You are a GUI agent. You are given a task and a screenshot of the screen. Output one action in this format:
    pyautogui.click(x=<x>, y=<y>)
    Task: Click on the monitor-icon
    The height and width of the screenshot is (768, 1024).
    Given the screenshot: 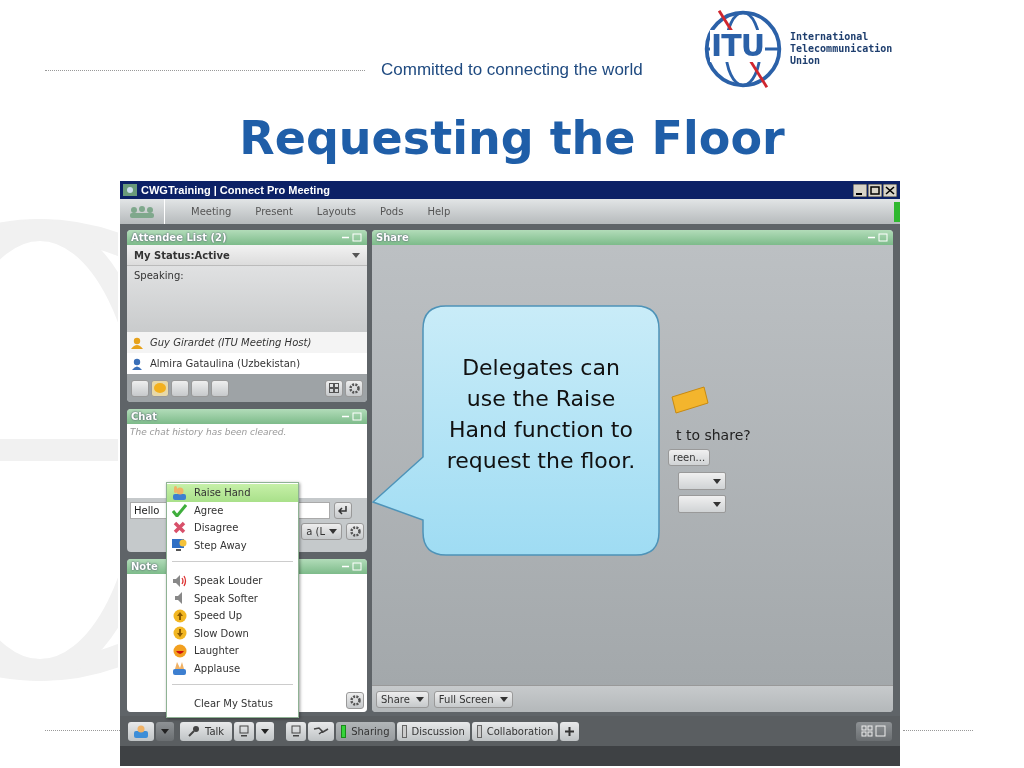 What is the action you would take?
    pyautogui.click(x=179, y=545)
    